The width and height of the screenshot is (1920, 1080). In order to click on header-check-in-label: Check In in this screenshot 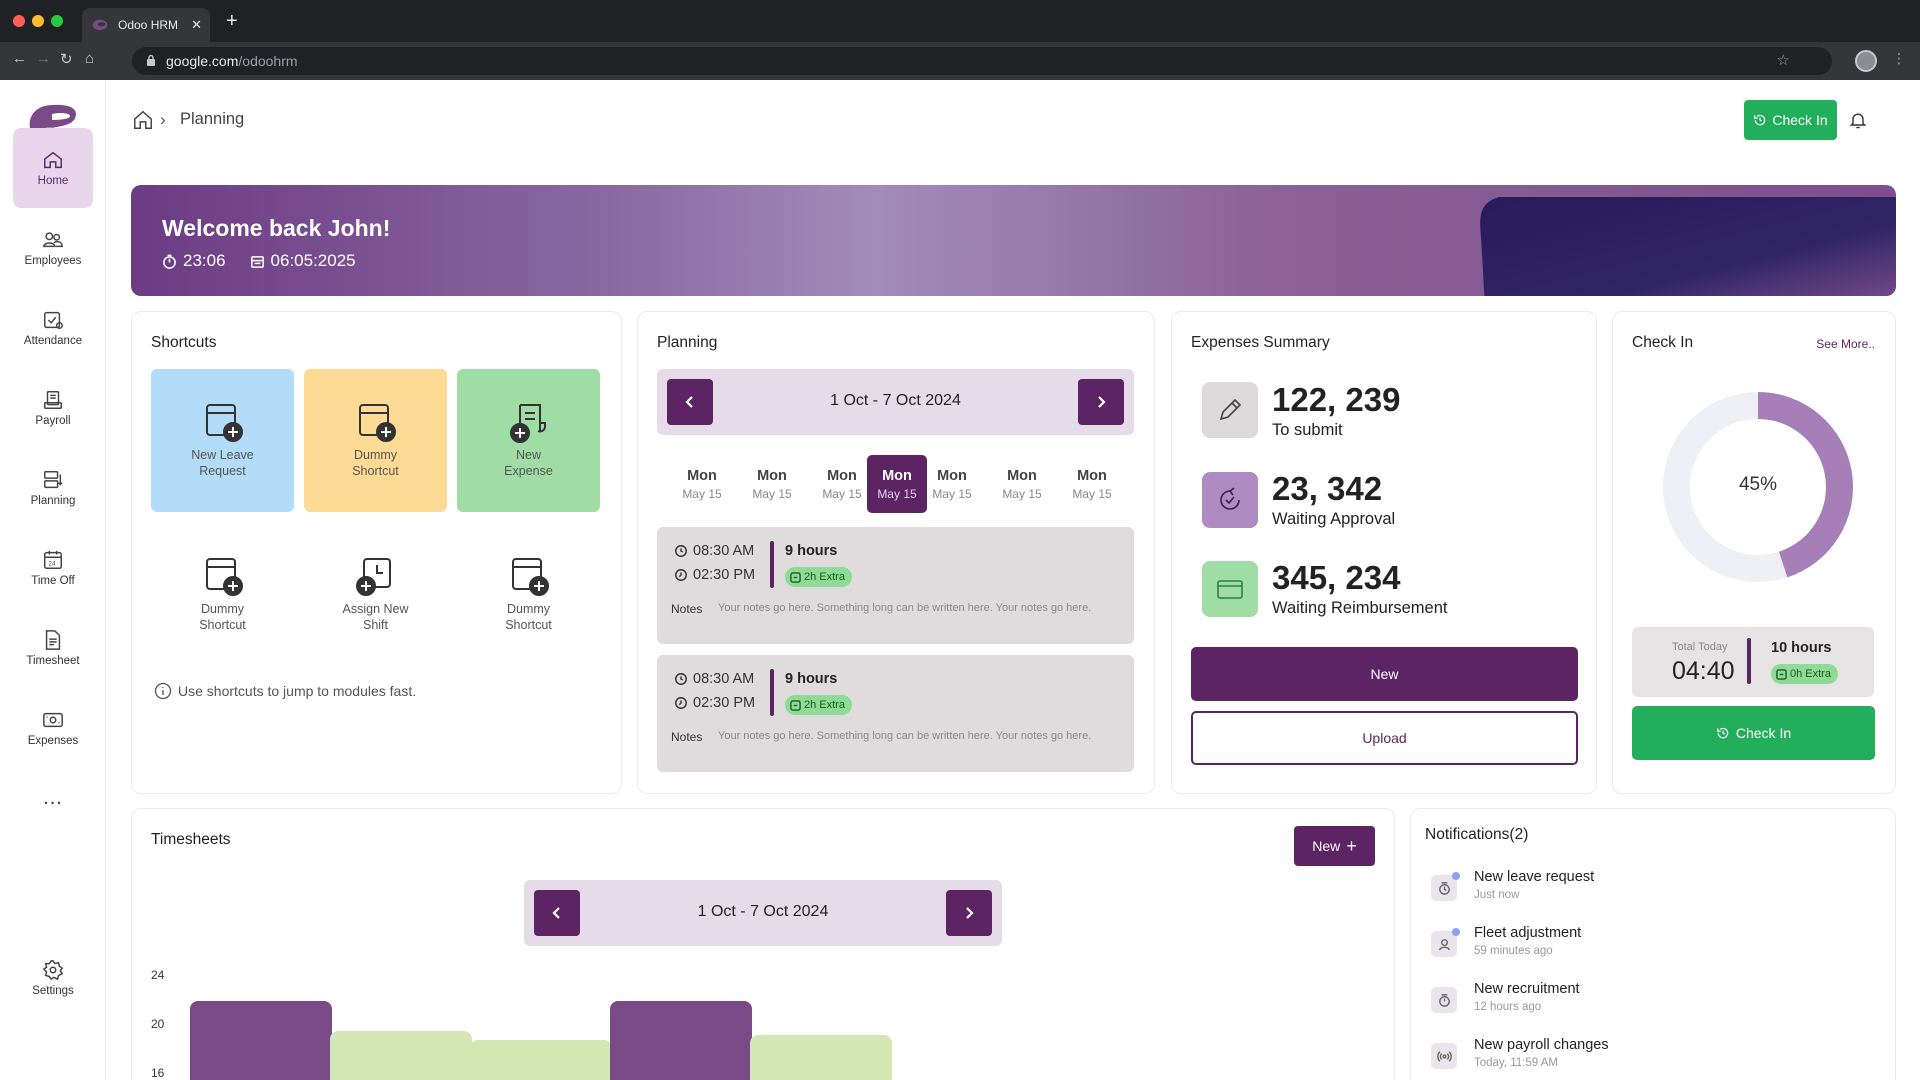, I will do `click(1800, 120)`.